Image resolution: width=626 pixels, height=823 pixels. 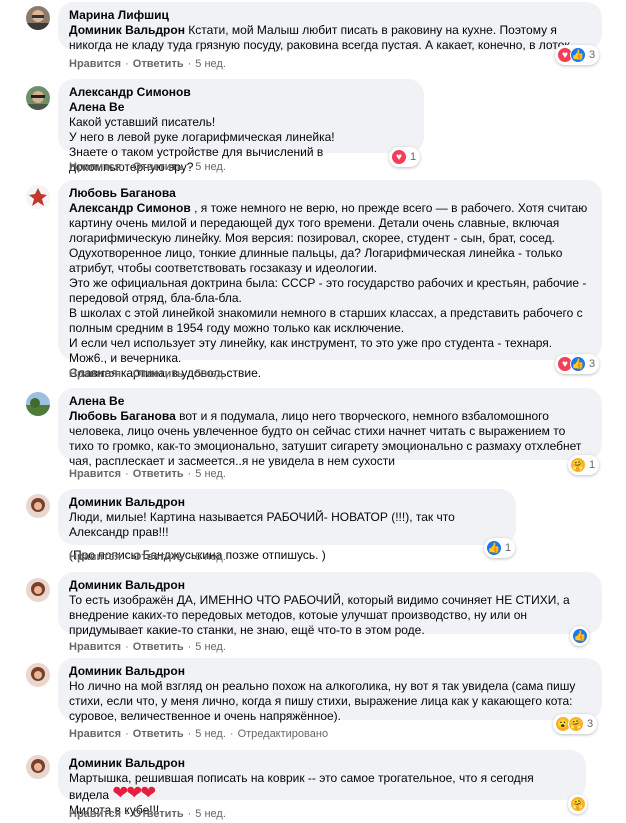 What do you see at coordinates (283, 734) in the screenshot?
I see `edited-label: Отредактировано` at bounding box center [283, 734].